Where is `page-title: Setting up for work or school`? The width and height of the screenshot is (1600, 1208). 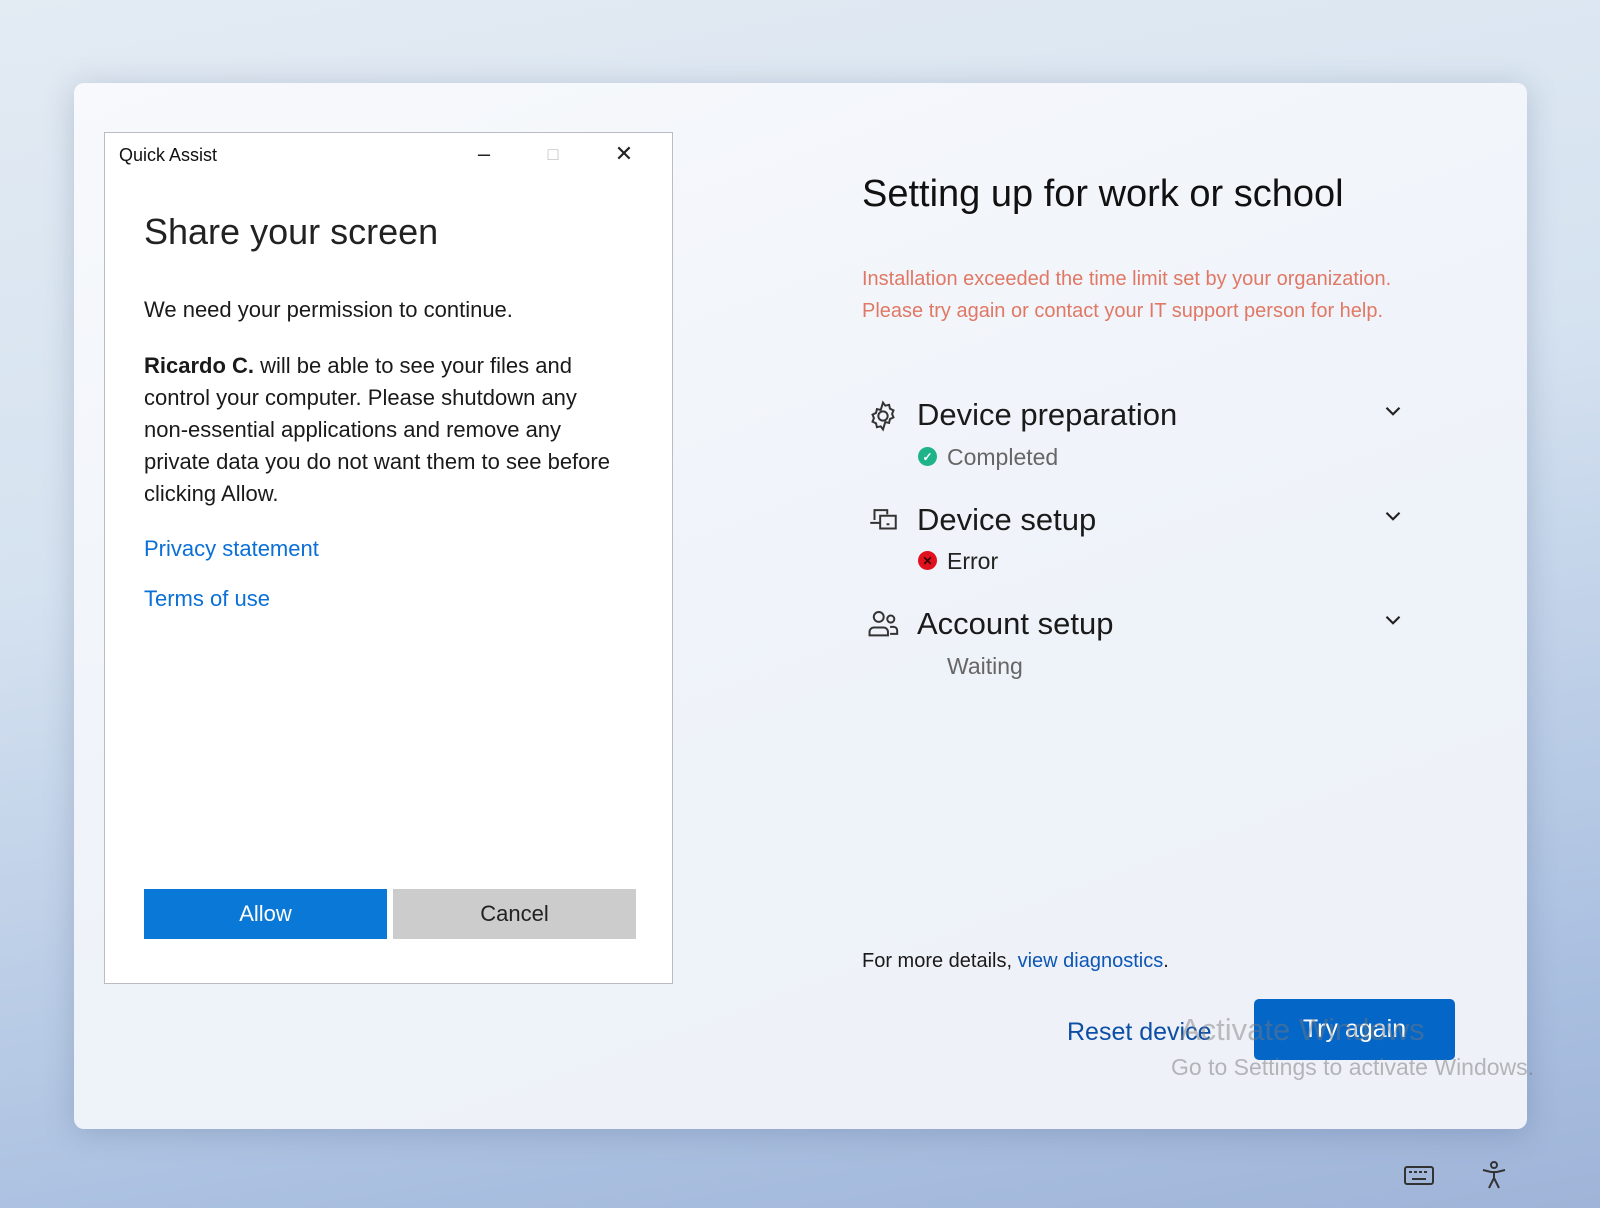
page-title: Setting up for work or school is located at coordinates (1103, 194).